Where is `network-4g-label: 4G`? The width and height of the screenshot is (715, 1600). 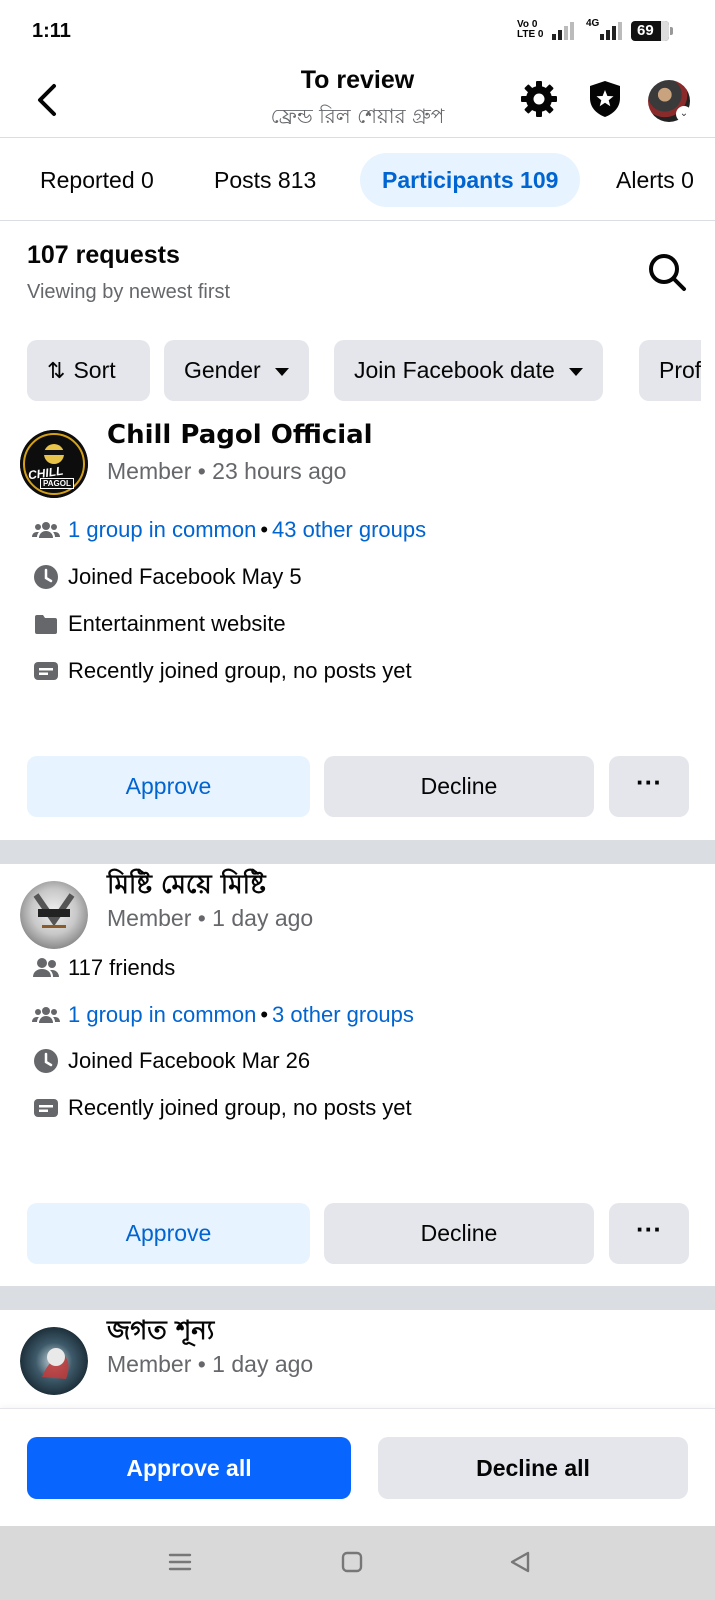
network-4g-label: 4G is located at coordinates (593, 23).